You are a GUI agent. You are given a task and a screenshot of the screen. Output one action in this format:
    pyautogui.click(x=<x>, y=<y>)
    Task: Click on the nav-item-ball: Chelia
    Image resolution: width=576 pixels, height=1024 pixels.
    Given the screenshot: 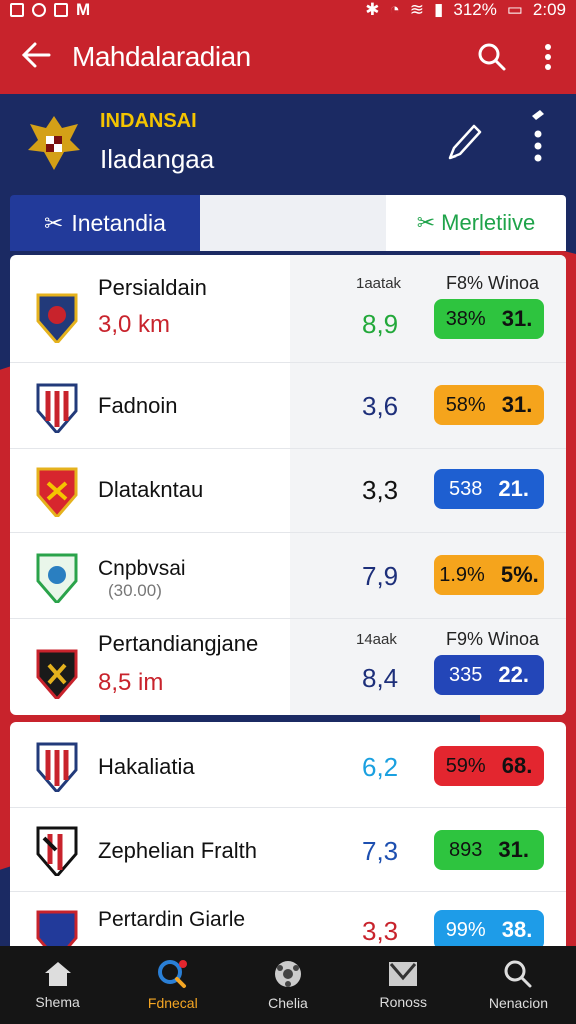 What is the action you would take?
    pyautogui.click(x=287, y=985)
    